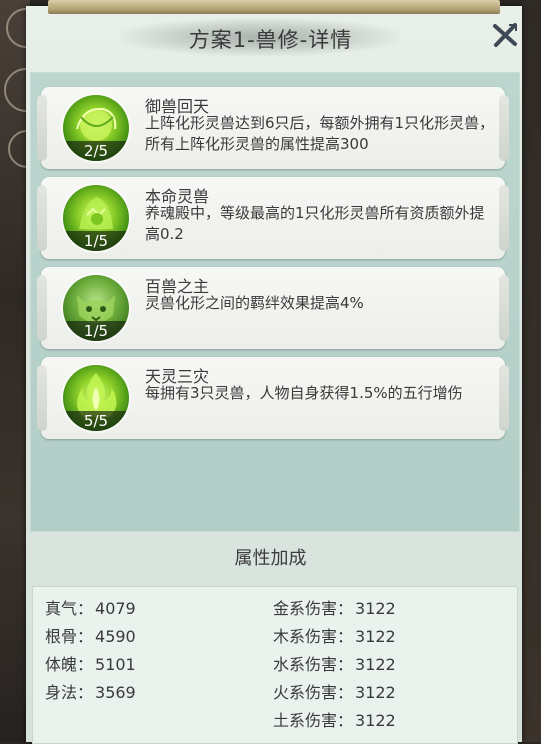  What do you see at coordinates (115, 636) in the screenshot?
I see `attr-value: 4590` at bounding box center [115, 636].